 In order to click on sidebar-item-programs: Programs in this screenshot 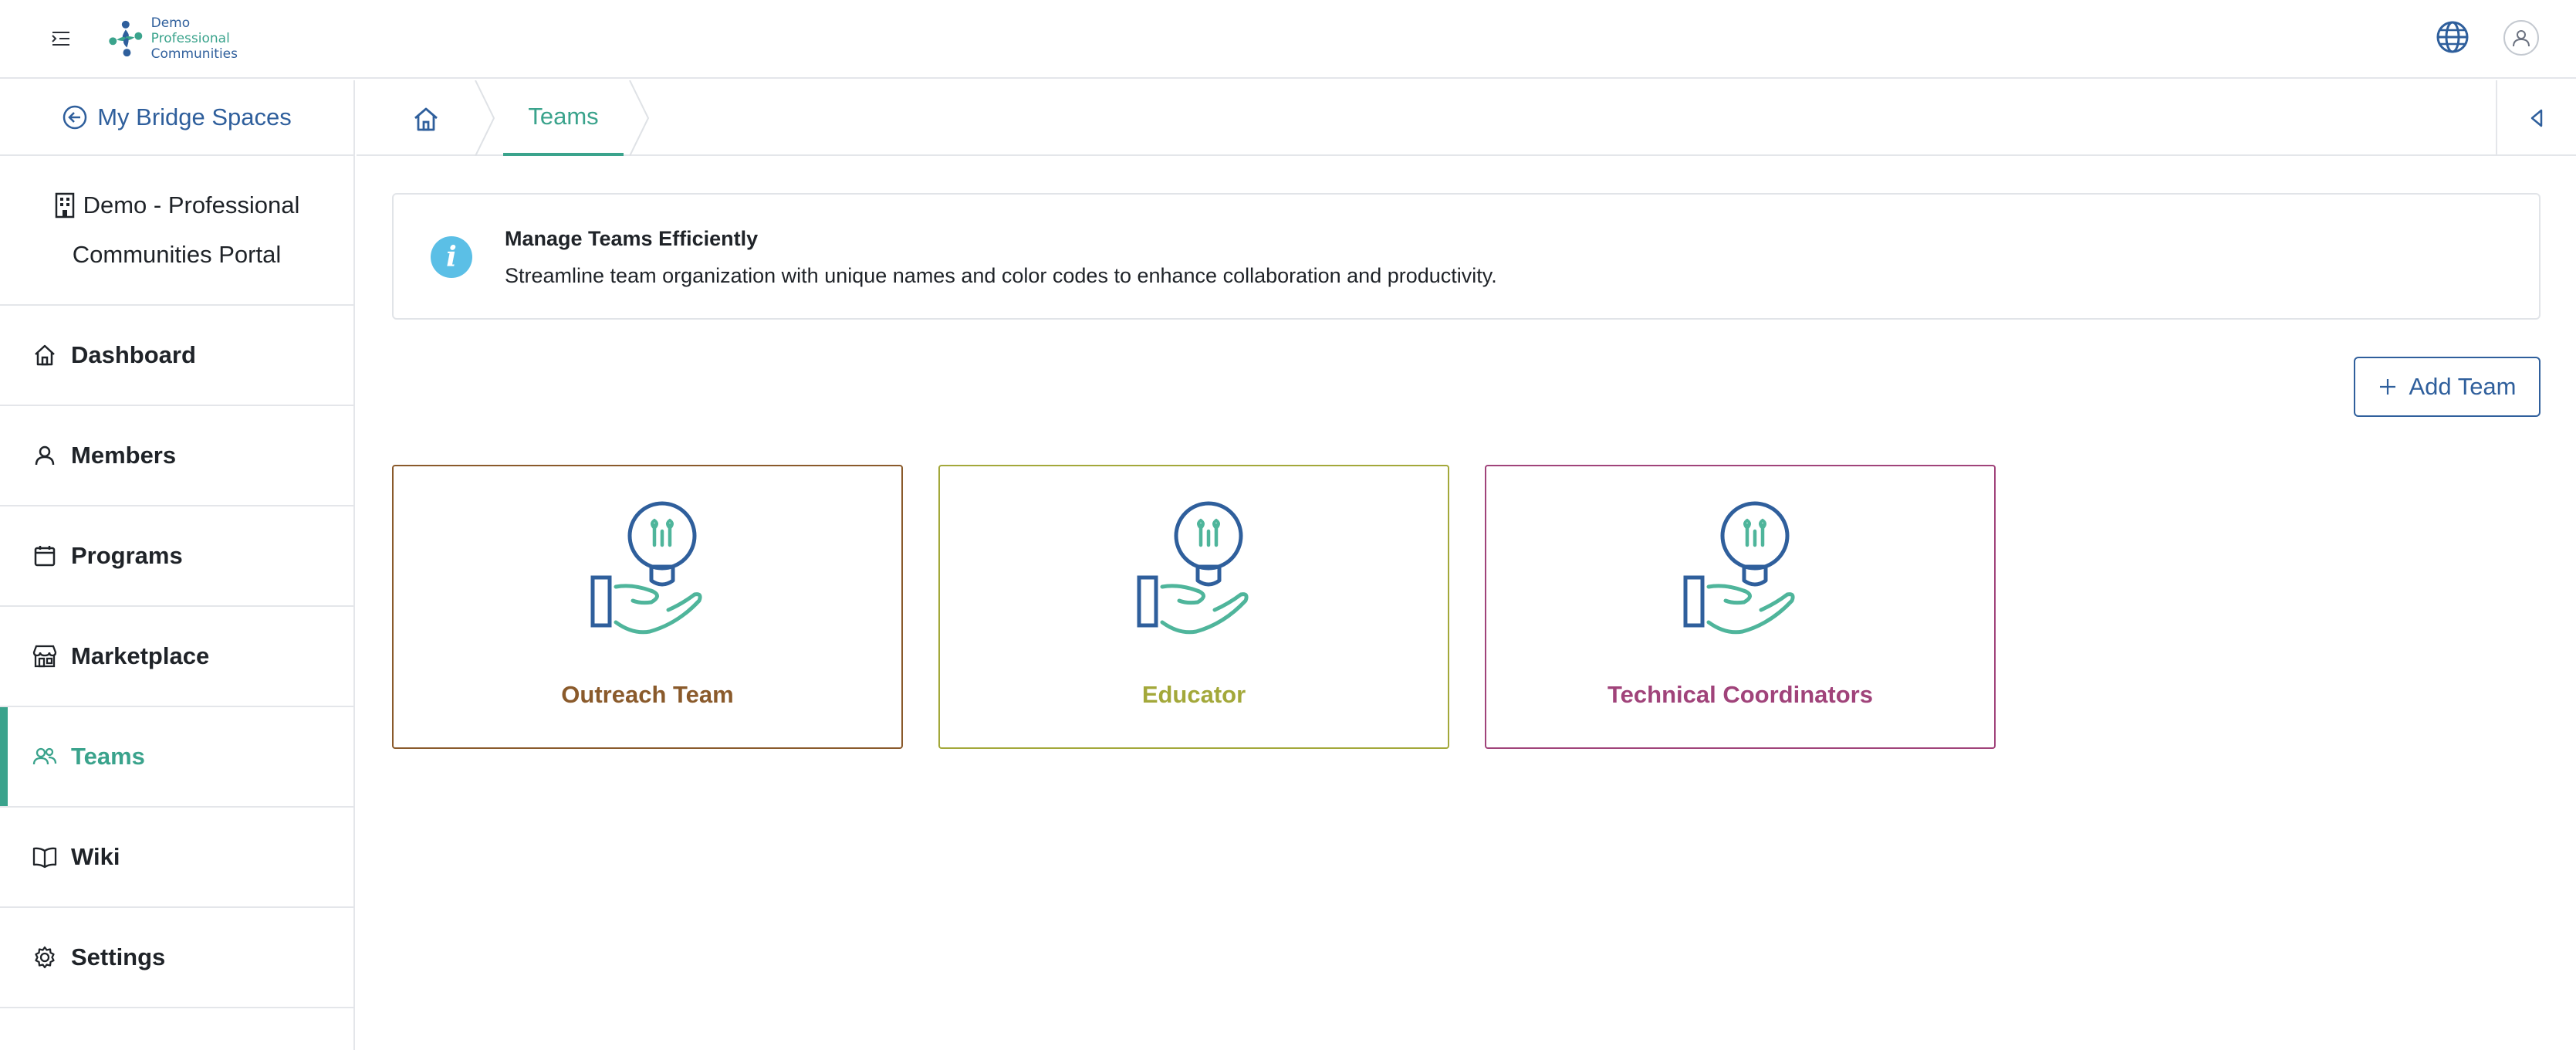, I will do `click(176, 557)`.